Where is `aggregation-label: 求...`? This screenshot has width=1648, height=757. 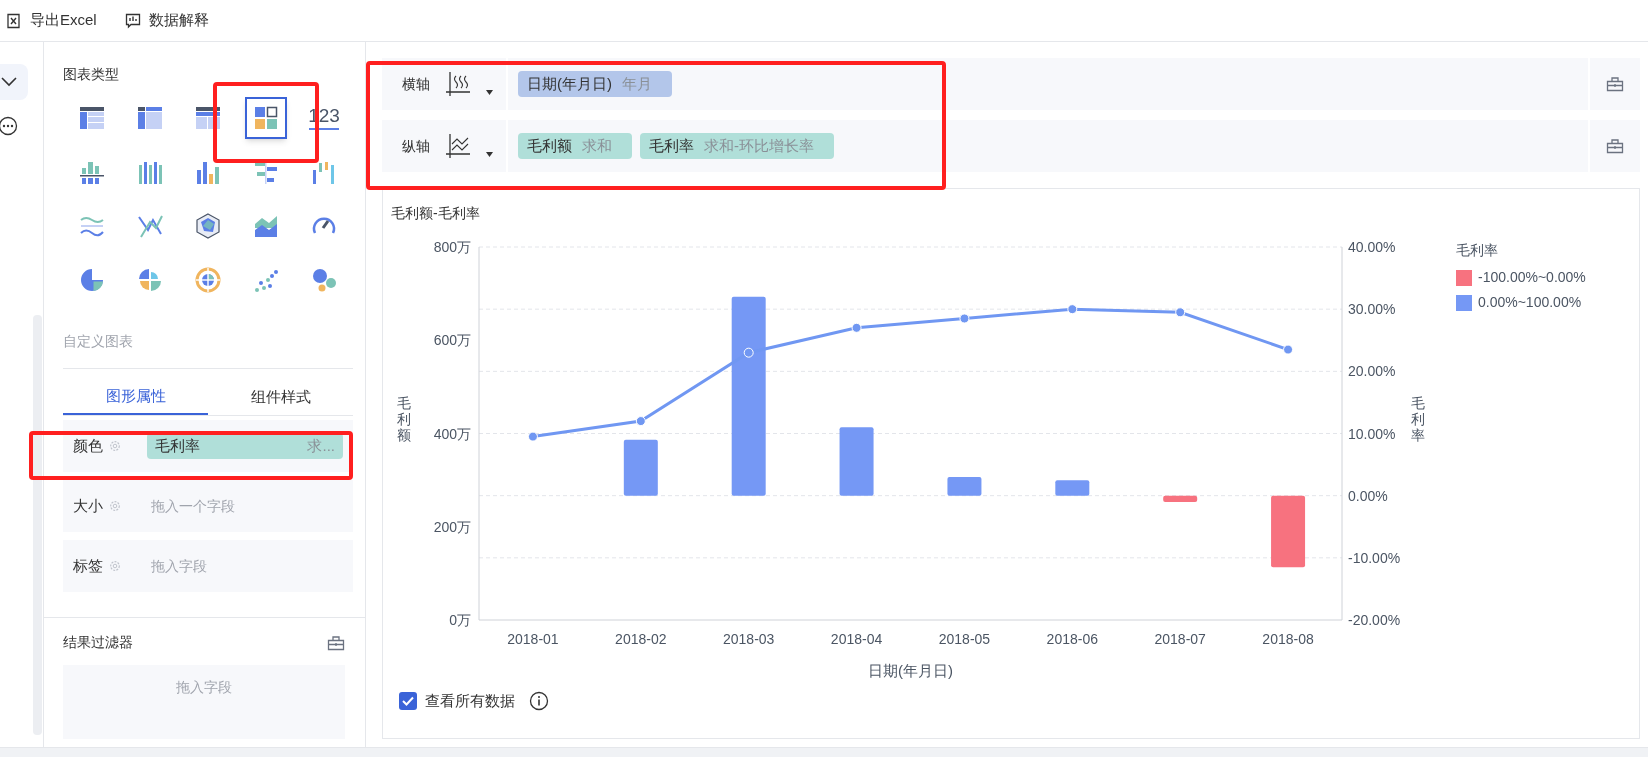
aggregation-label: 求... is located at coordinates (321, 445).